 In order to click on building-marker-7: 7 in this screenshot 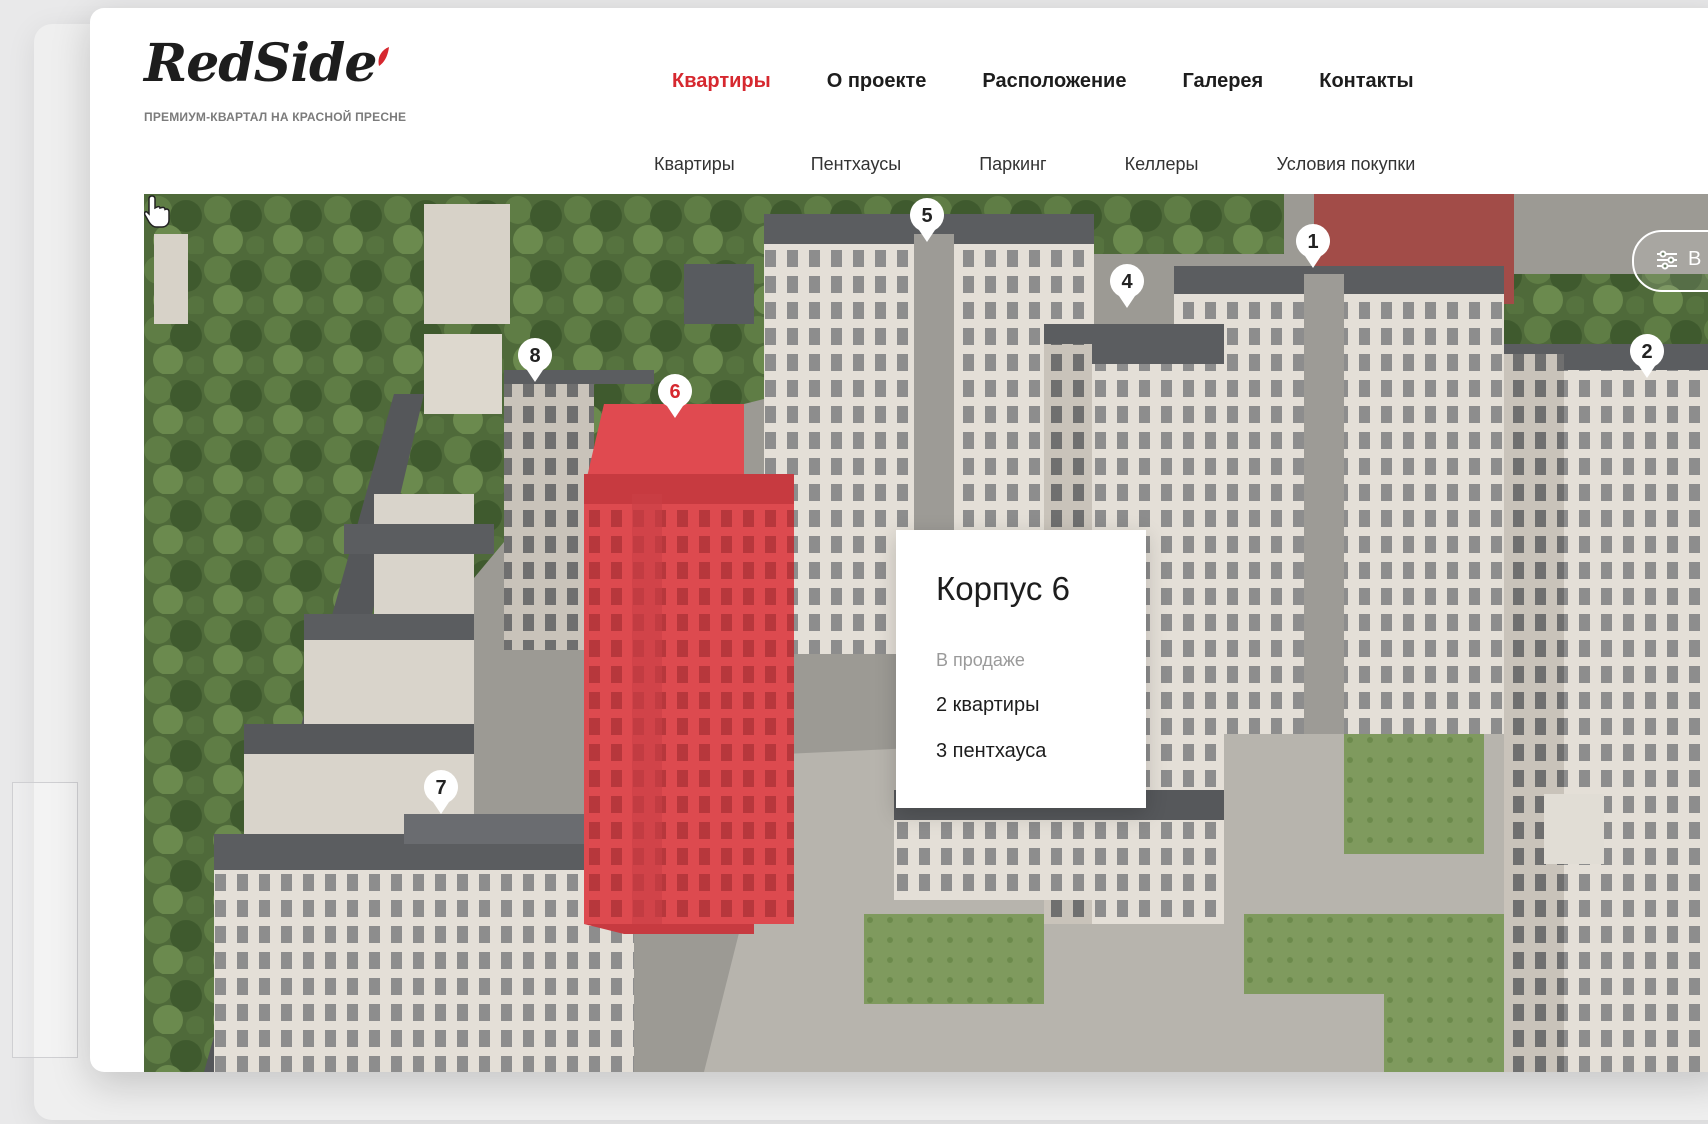, I will do `click(441, 793)`.